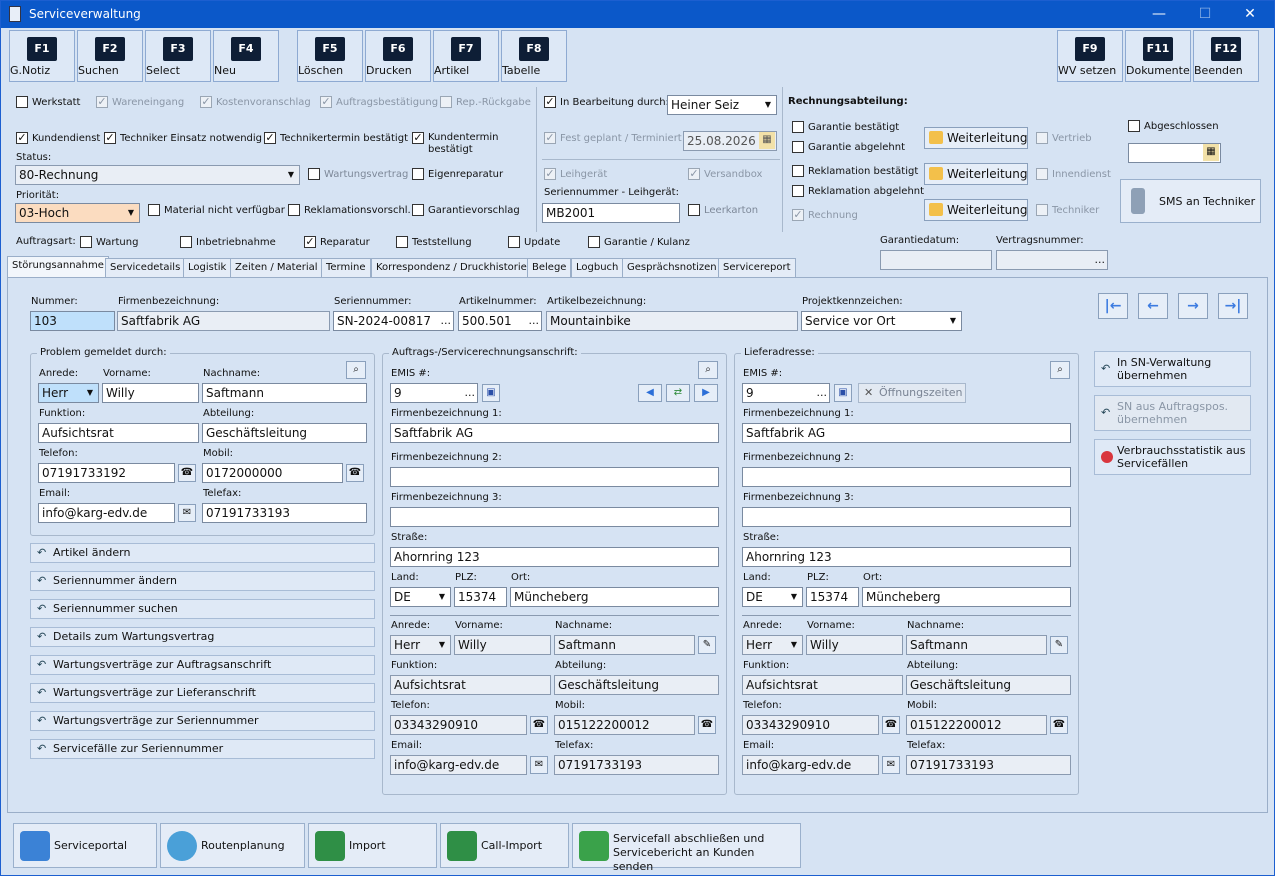 The height and width of the screenshot is (876, 1275). What do you see at coordinates (639, 243) in the screenshot?
I see `garantie-kulanz-checkbox: Garantie / Kulanz` at bounding box center [639, 243].